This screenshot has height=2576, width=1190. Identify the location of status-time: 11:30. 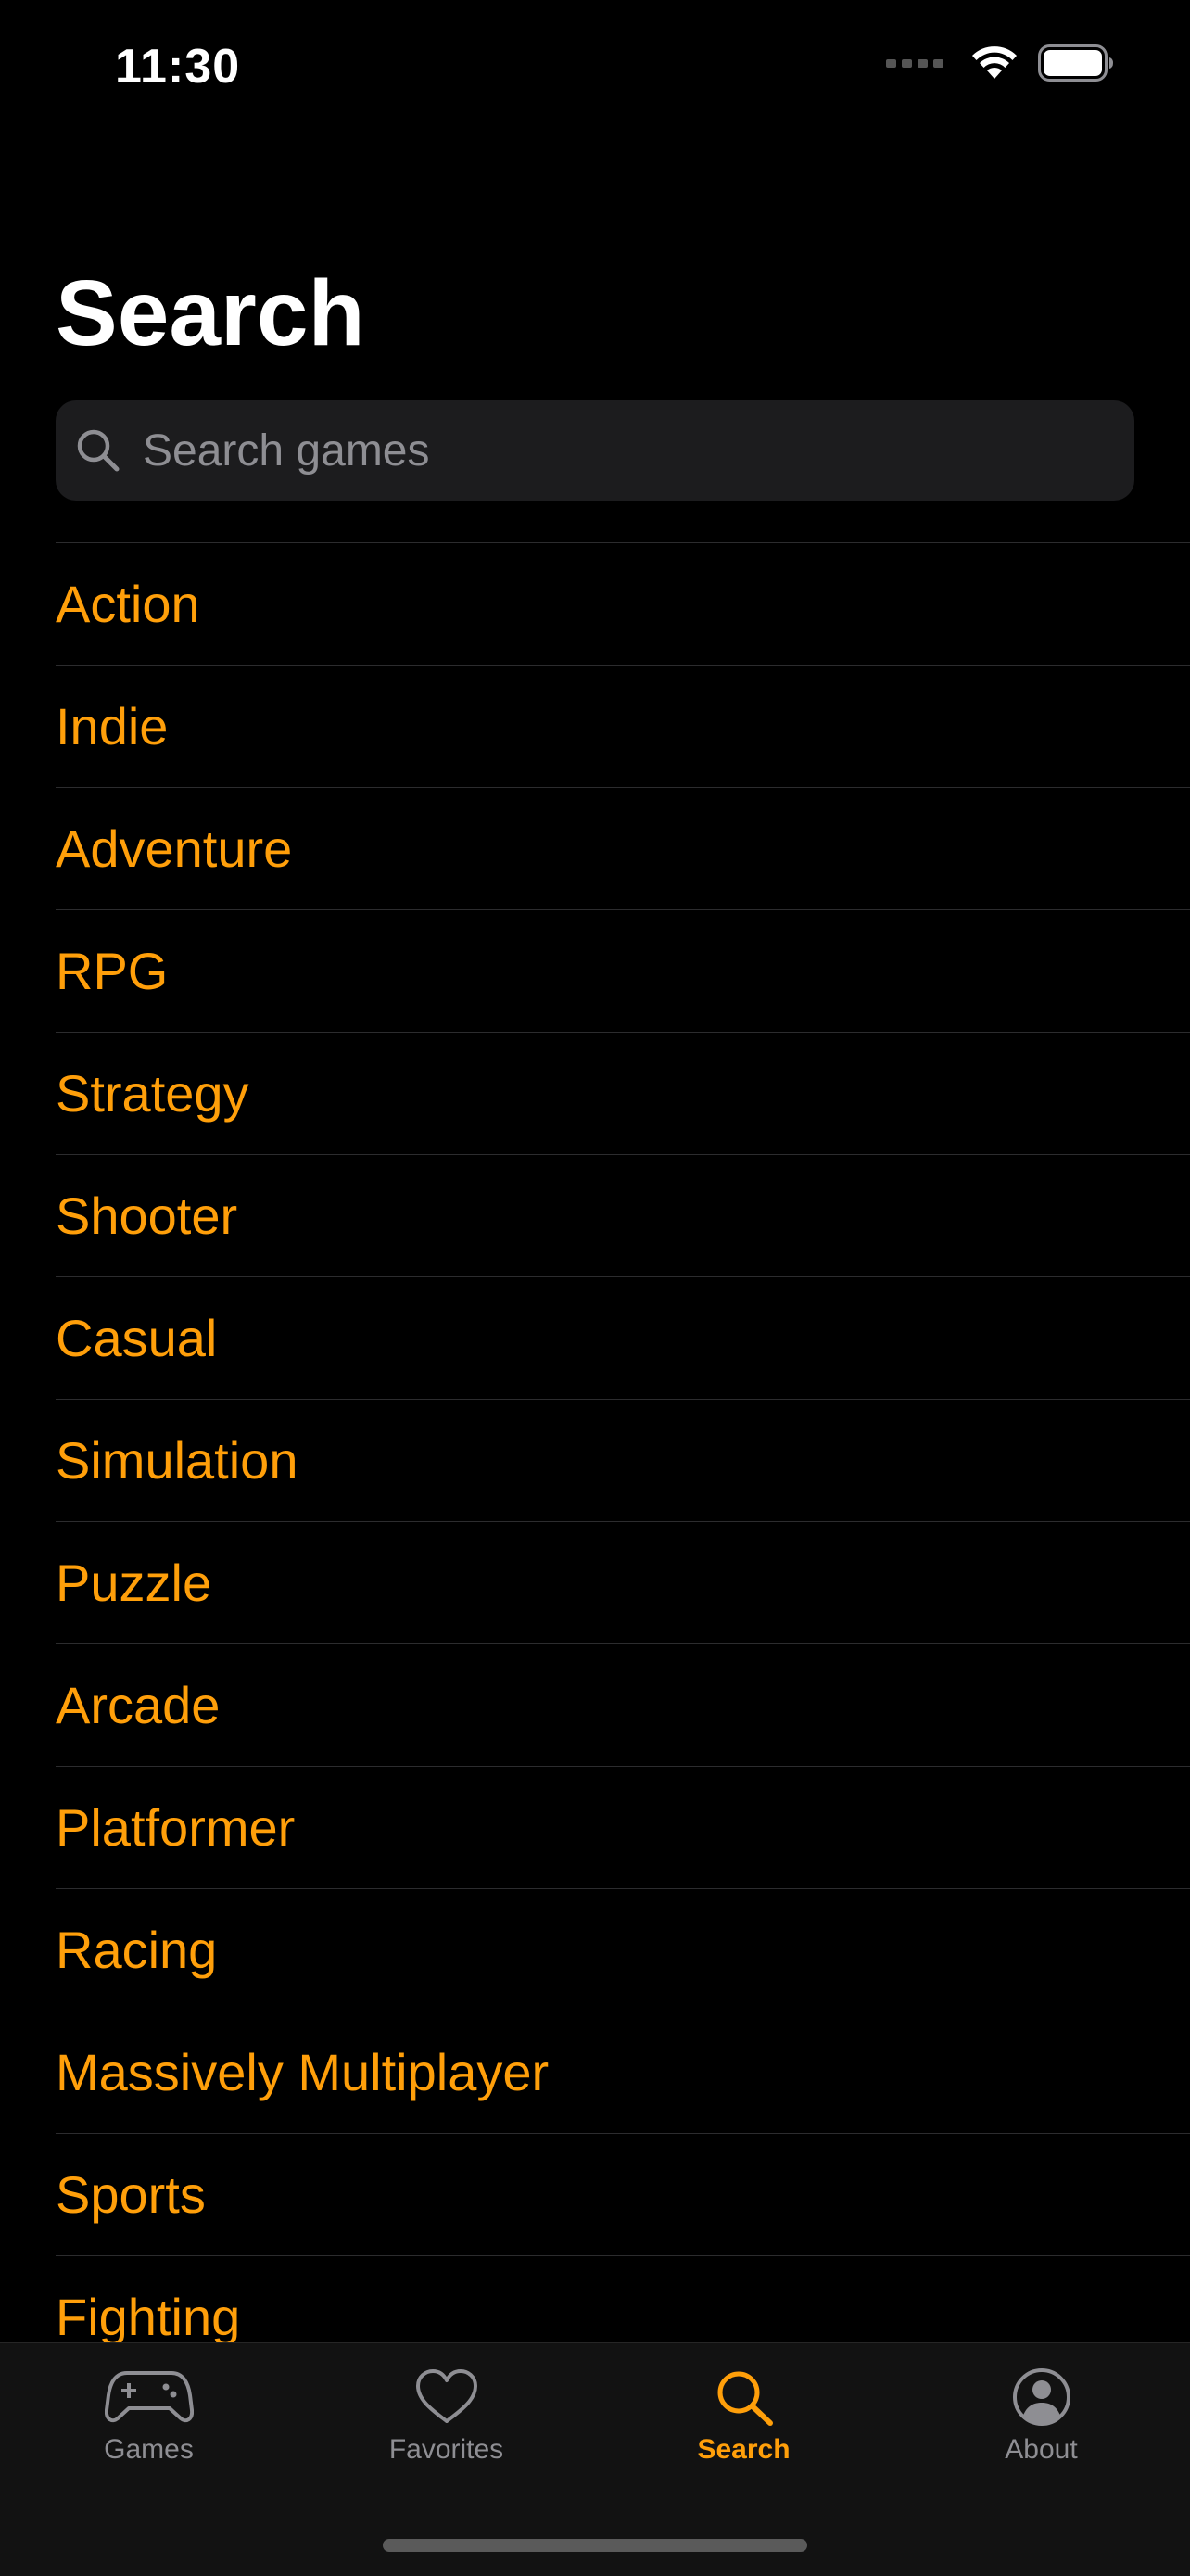
(178, 67).